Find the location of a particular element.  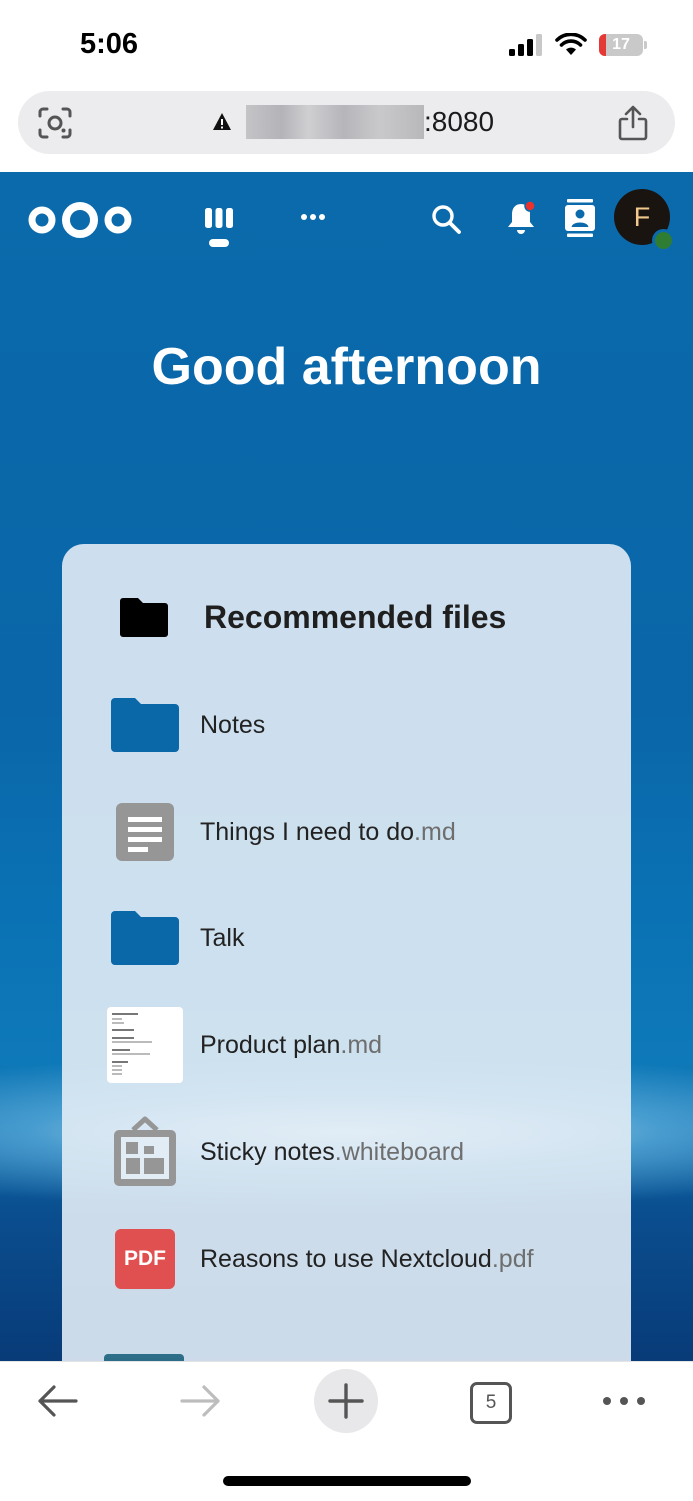

url-port: :8080 is located at coordinates (459, 121).